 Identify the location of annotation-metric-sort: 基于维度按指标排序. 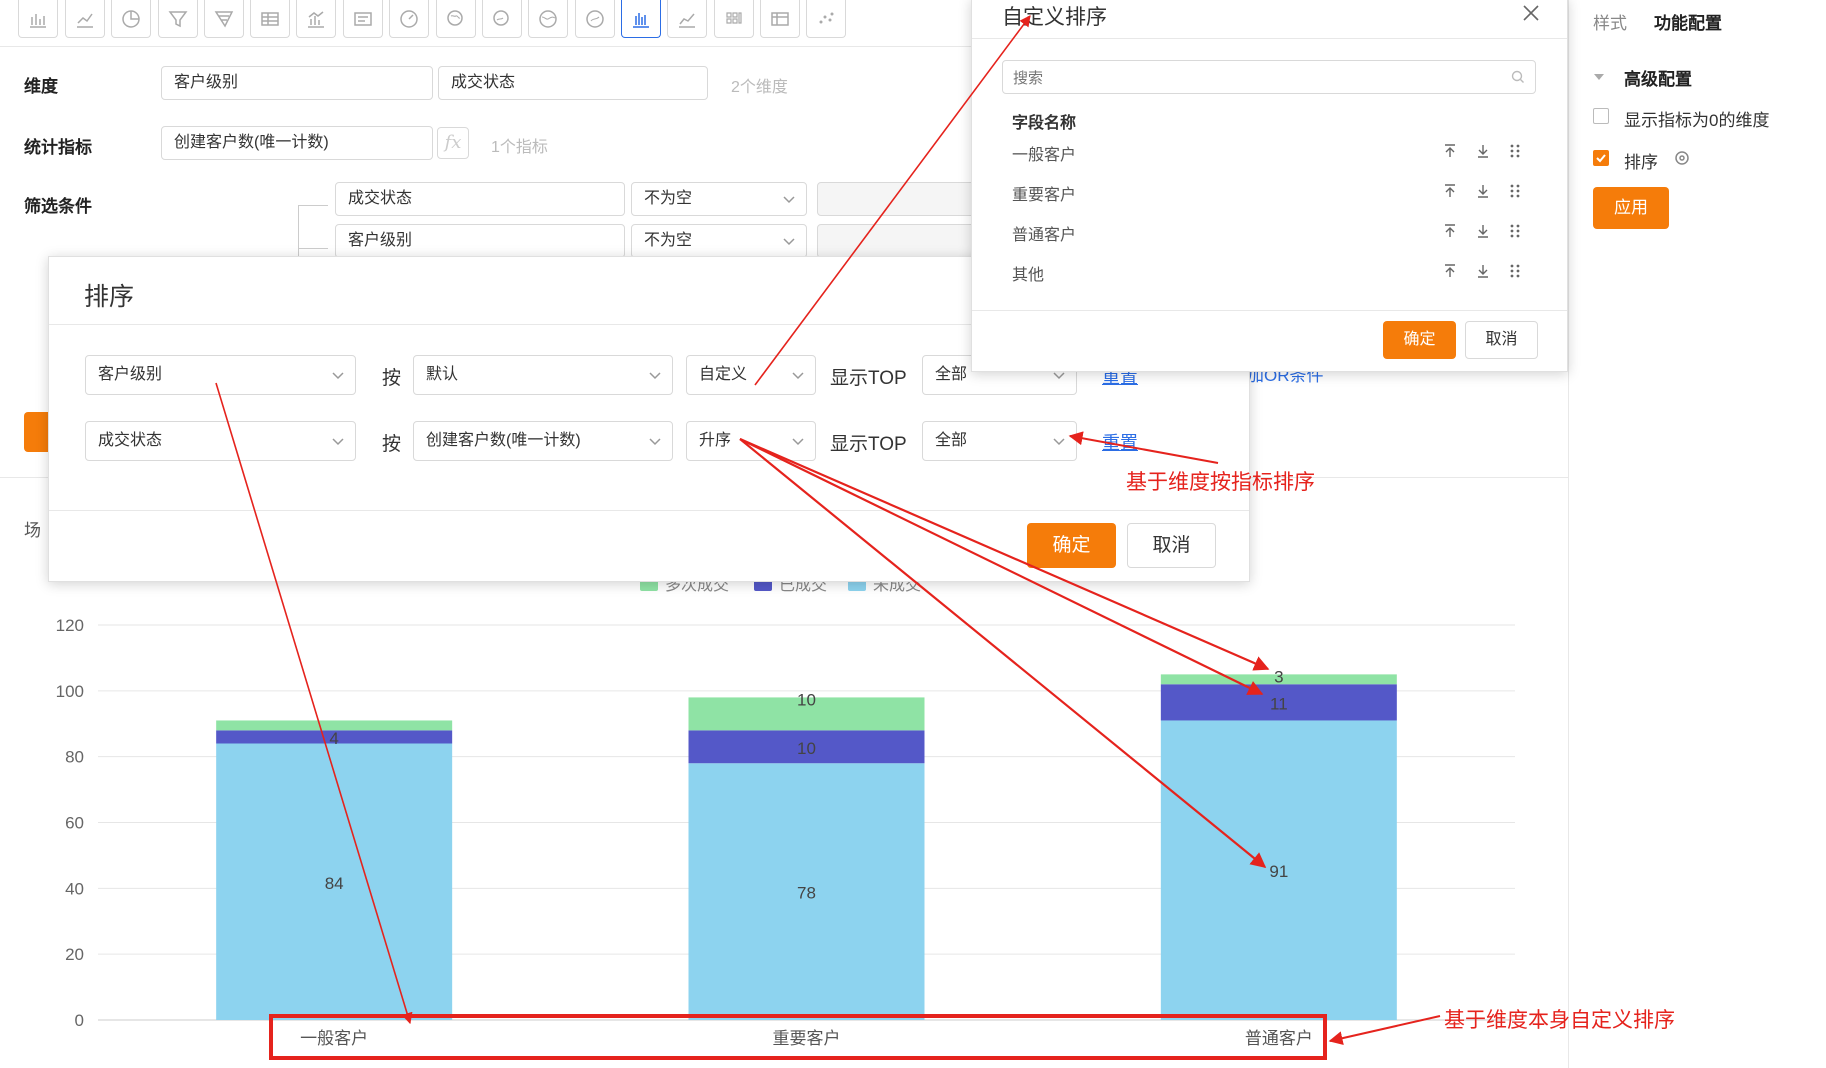
(1220, 482).